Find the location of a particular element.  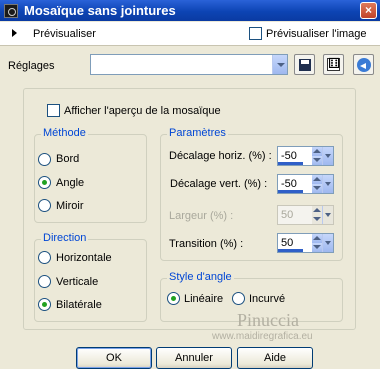

vertical-offset-label: Décalage vert. (%) : is located at coordinates (219, 184).